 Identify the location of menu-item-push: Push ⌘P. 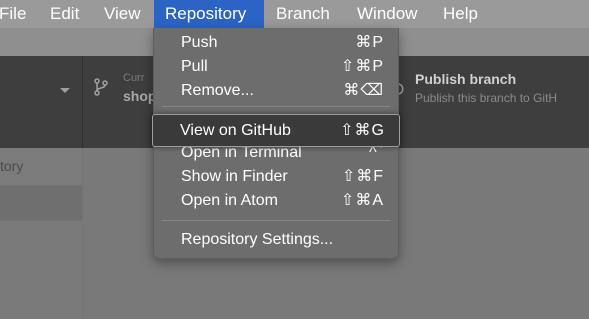
(276, 43).